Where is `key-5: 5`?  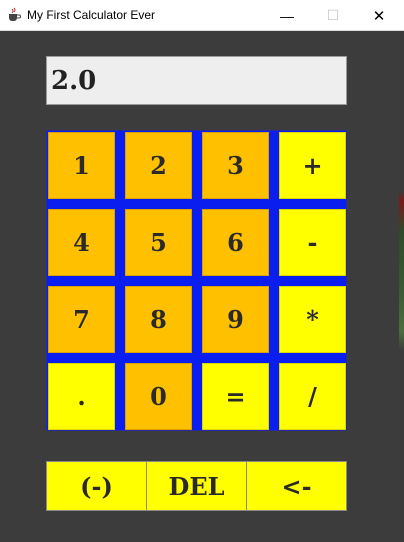
key-5: 5 is located at coordinates (158, 242).